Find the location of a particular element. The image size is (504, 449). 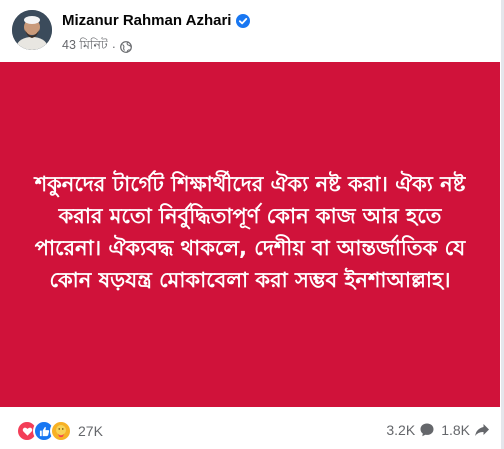

author-name: Mizanur Rahman Azhari is located at coordinates (146, 20).